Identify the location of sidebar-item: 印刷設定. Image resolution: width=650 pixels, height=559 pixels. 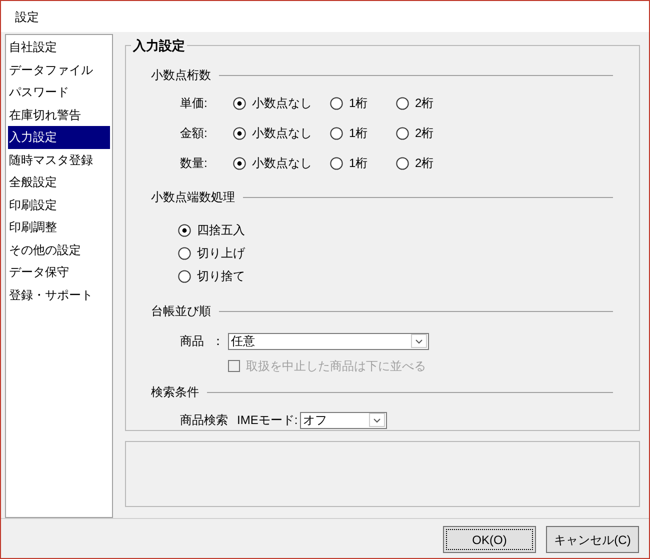
(59, 205).